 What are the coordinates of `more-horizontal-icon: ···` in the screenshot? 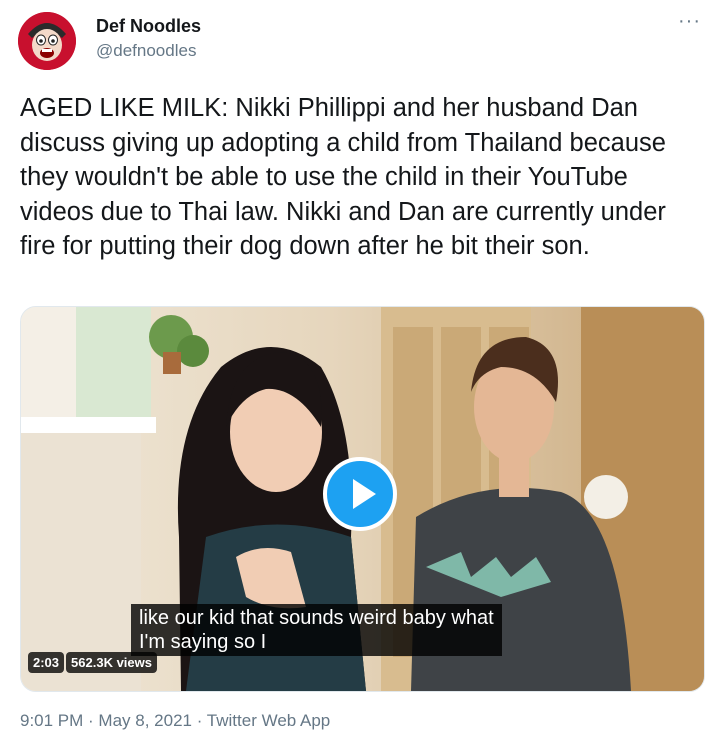 It's located at (689, 21).